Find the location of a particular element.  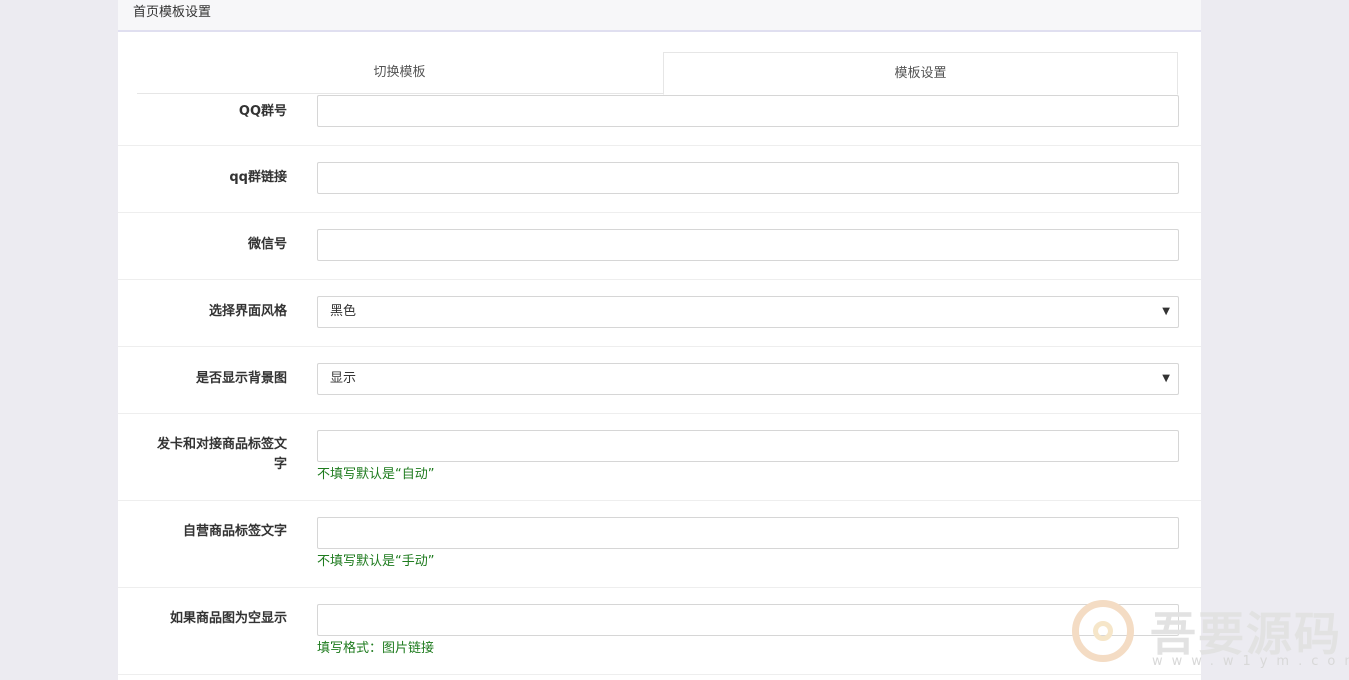

form-row-wechat: 微信号 is located at coordinates (659, 246).